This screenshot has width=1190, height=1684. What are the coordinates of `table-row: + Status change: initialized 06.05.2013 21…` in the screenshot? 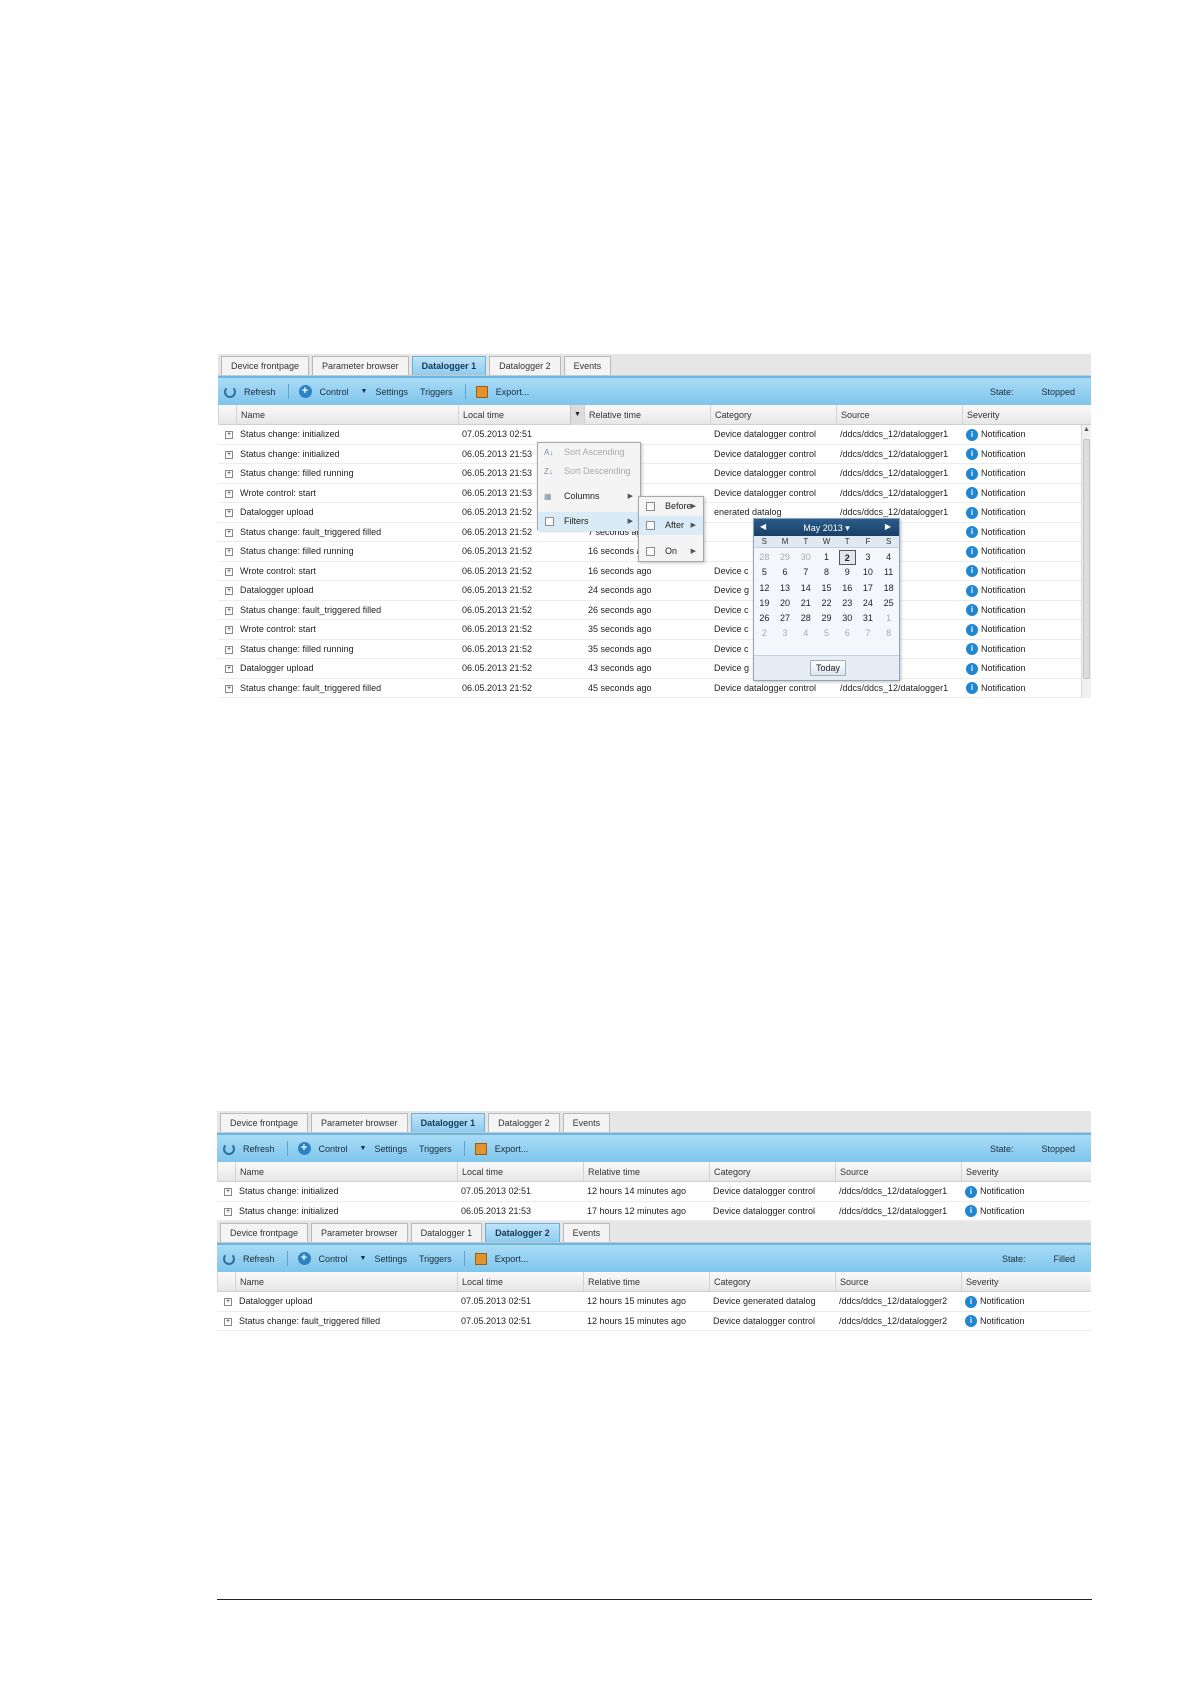 It's located at (654, 454).